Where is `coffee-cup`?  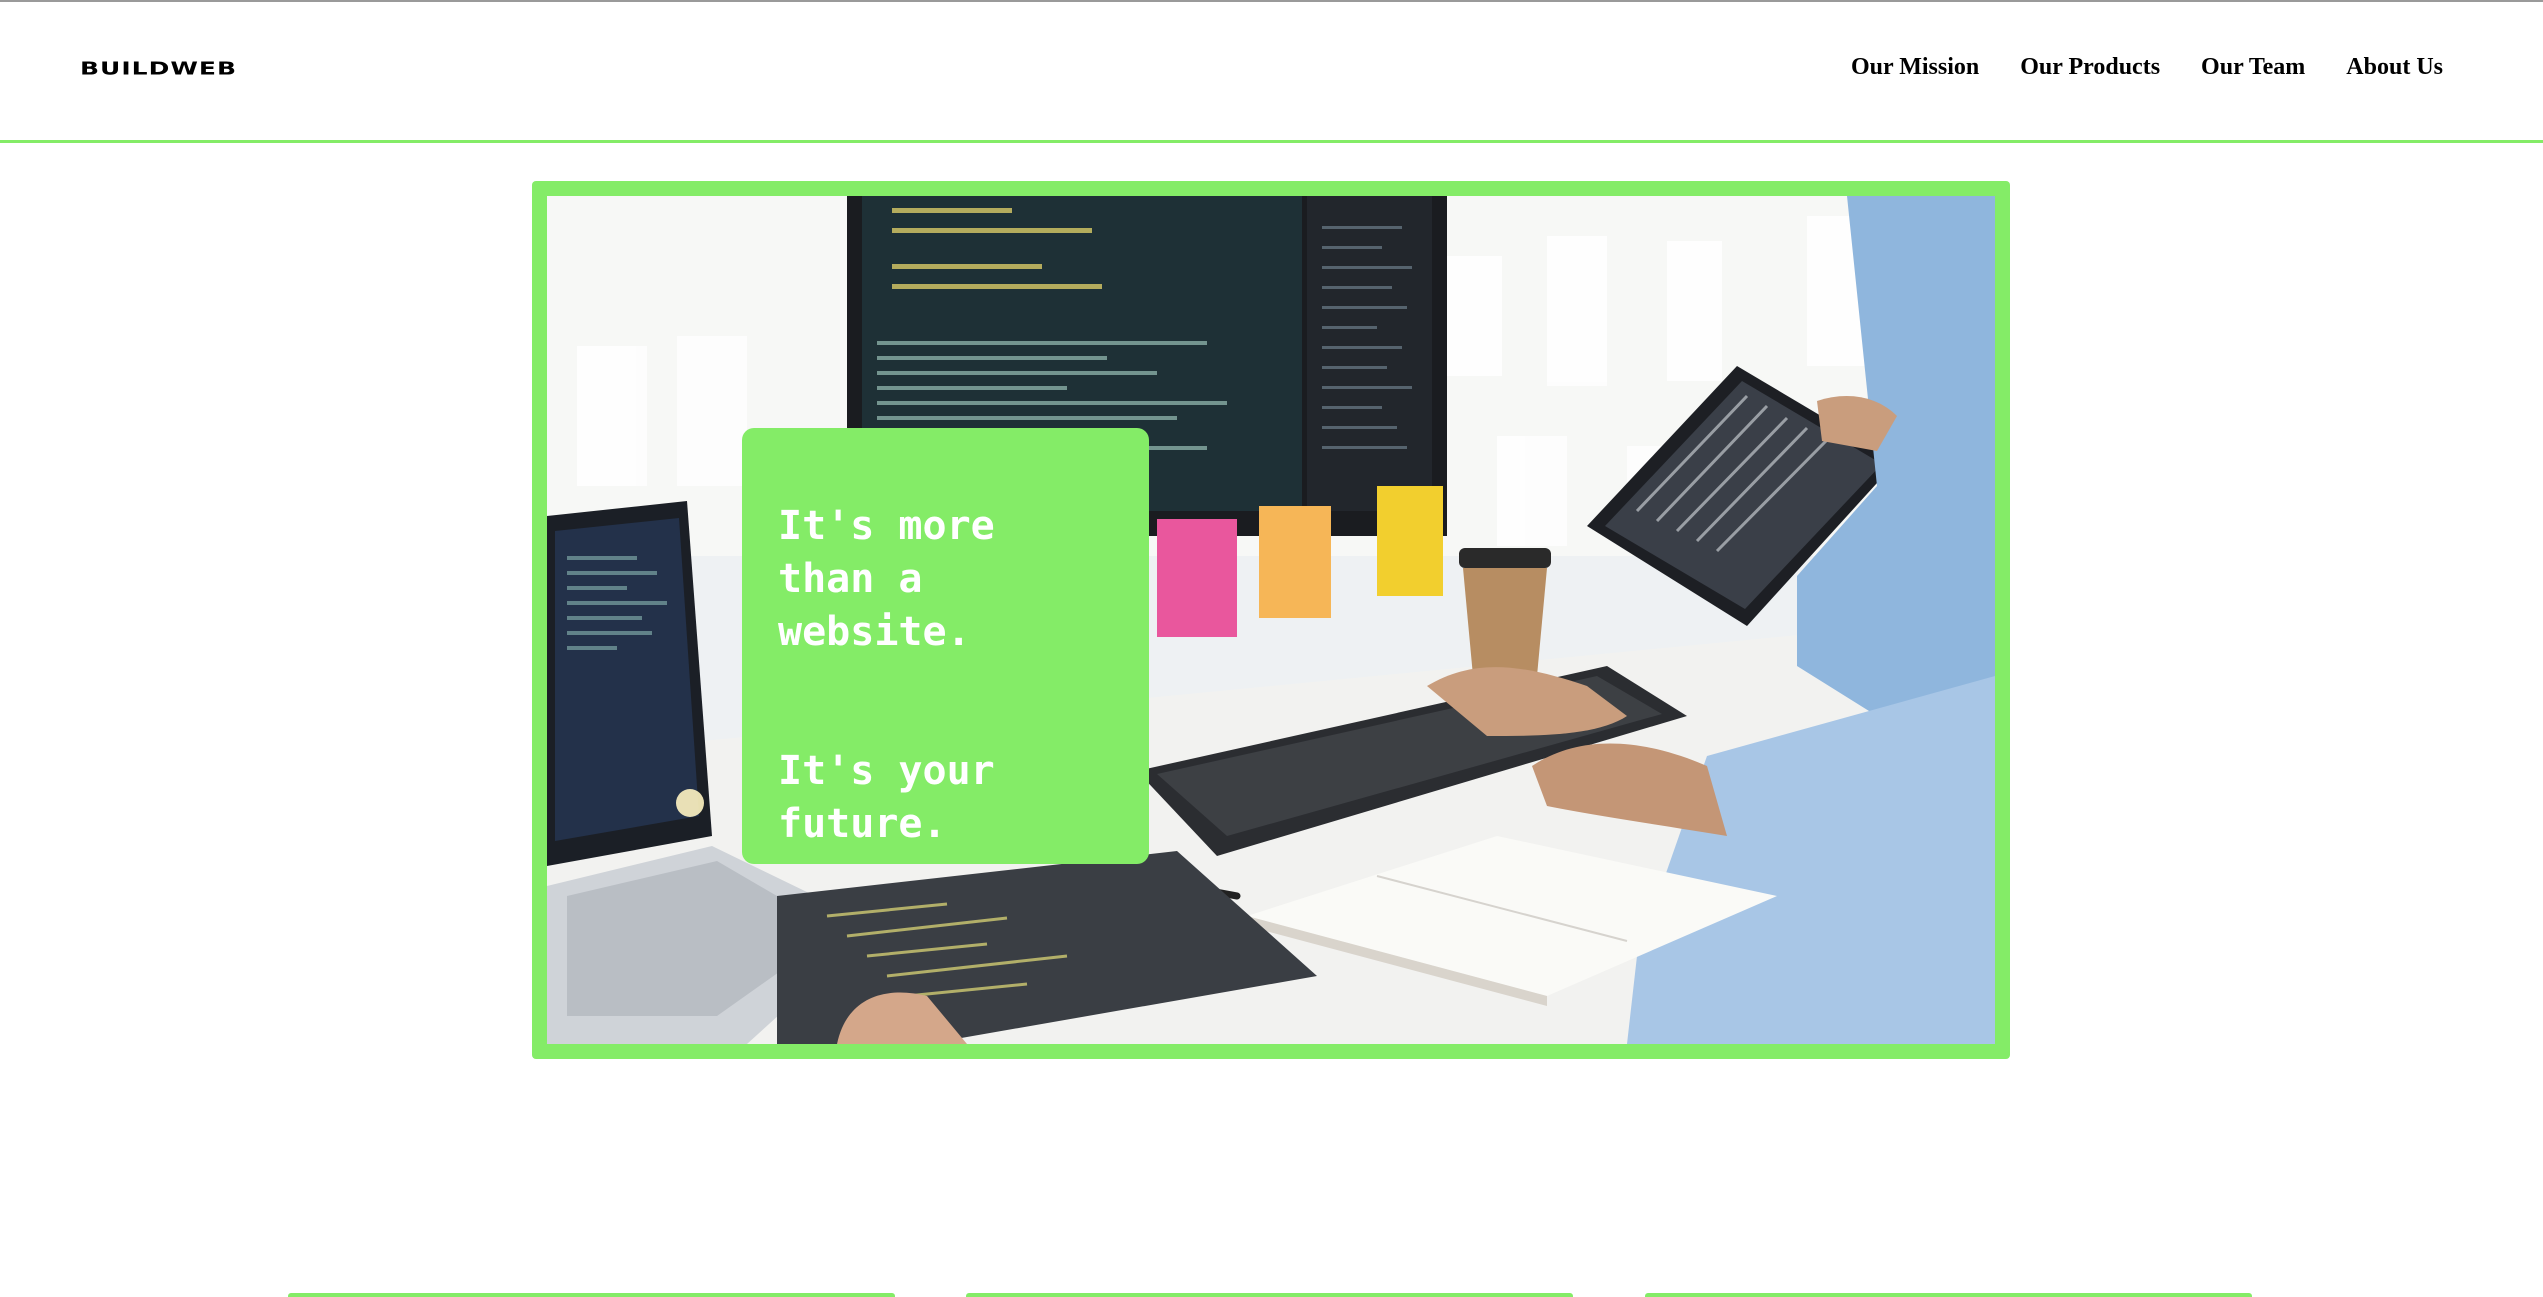 coffee-cup is located at coordinates (1505, 612).